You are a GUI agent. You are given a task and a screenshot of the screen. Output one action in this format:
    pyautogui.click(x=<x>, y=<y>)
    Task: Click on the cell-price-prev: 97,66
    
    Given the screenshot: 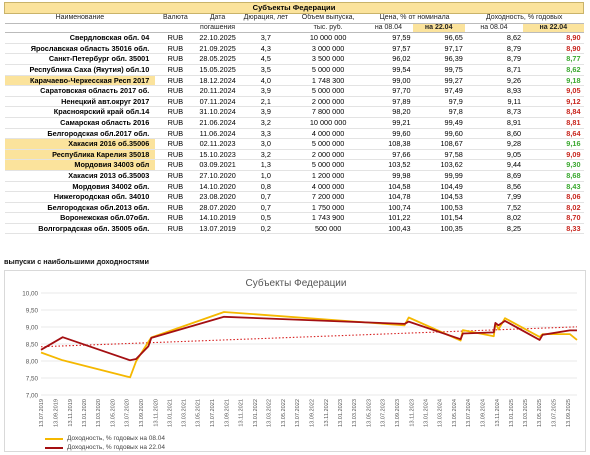 What is the action you would take?
    pyautogui.click(x=388, y=155)
    